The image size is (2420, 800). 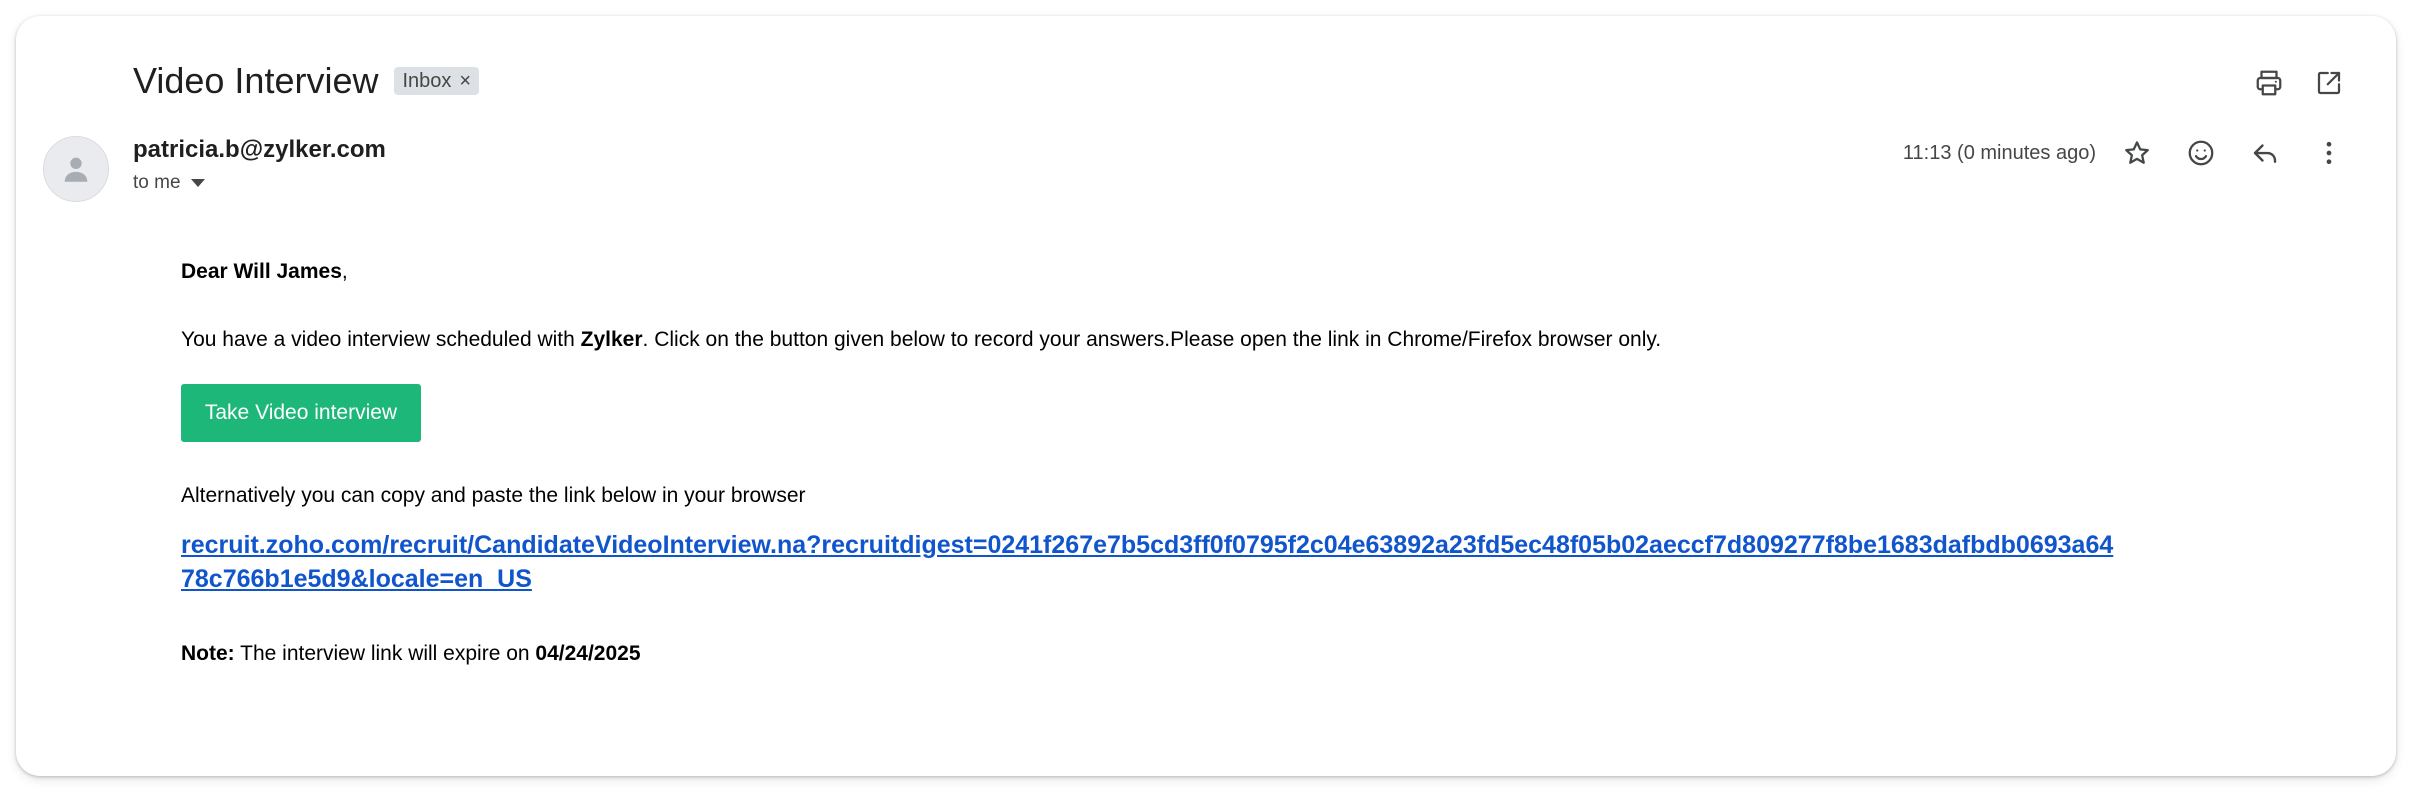 What do you see at coordinates (427, 80) in the screenshot?
I see `label-chip-text: Inbox` at bounding box center [427, 80].